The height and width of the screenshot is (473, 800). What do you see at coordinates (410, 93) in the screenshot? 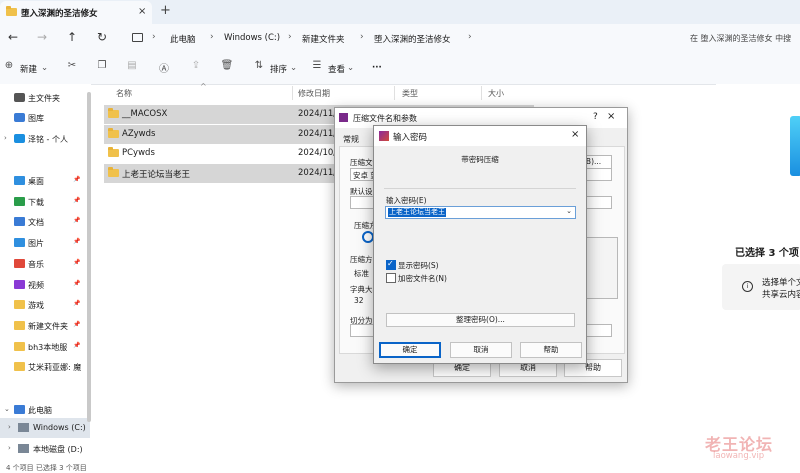
I see `column-header-type: 类型` at bounding box center [410, 93].